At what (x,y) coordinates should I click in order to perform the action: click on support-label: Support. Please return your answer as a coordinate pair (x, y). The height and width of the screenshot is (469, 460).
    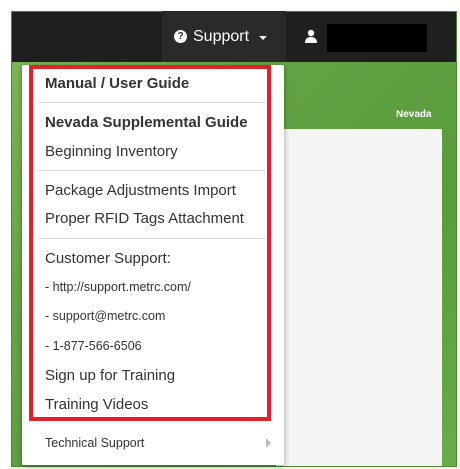
    Looking at the image, I should click on (221, 36).